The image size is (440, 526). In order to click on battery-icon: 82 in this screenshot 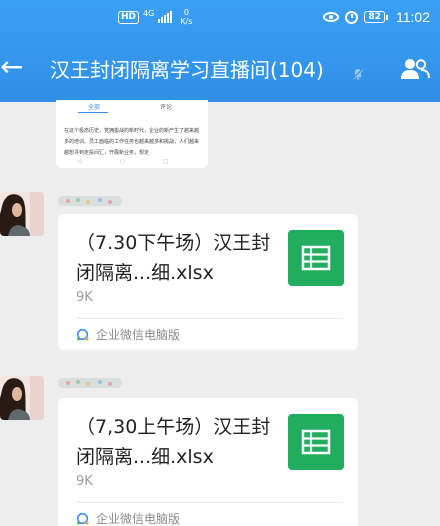, I will do `click(376, 17)`.